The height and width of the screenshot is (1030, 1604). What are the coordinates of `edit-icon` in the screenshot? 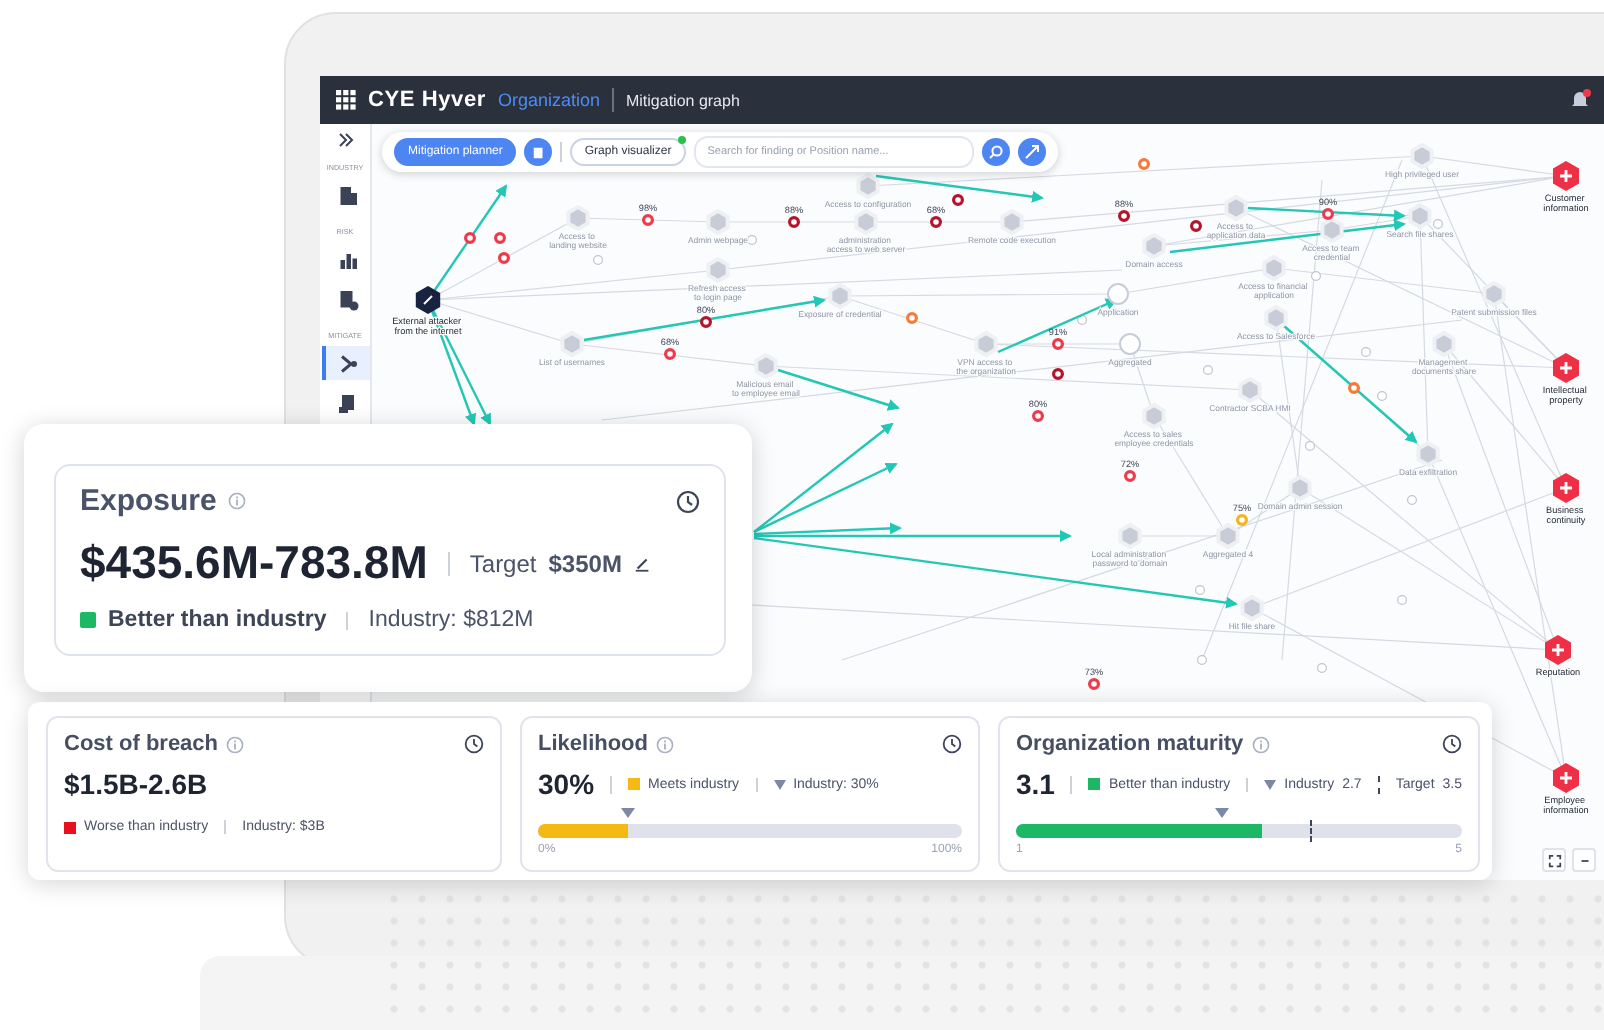 It's located at (642, 563).